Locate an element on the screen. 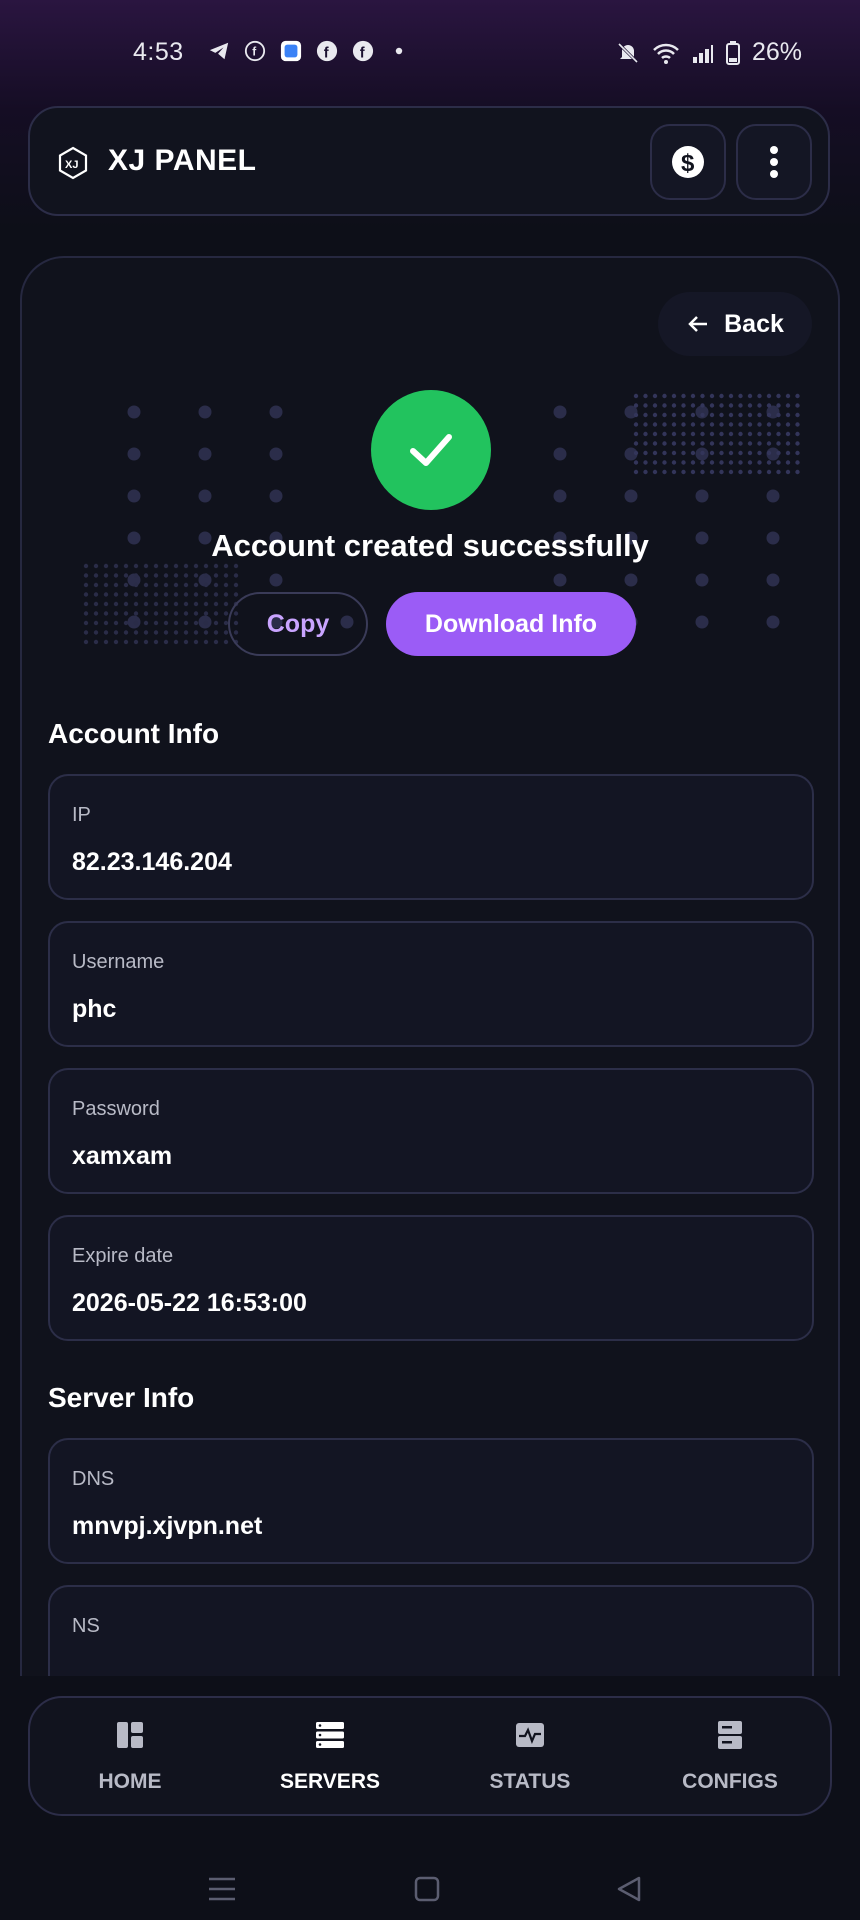 This screenshot has width=860, height=1920. download-info-button: Download Info is located at coordinates (511, 624).